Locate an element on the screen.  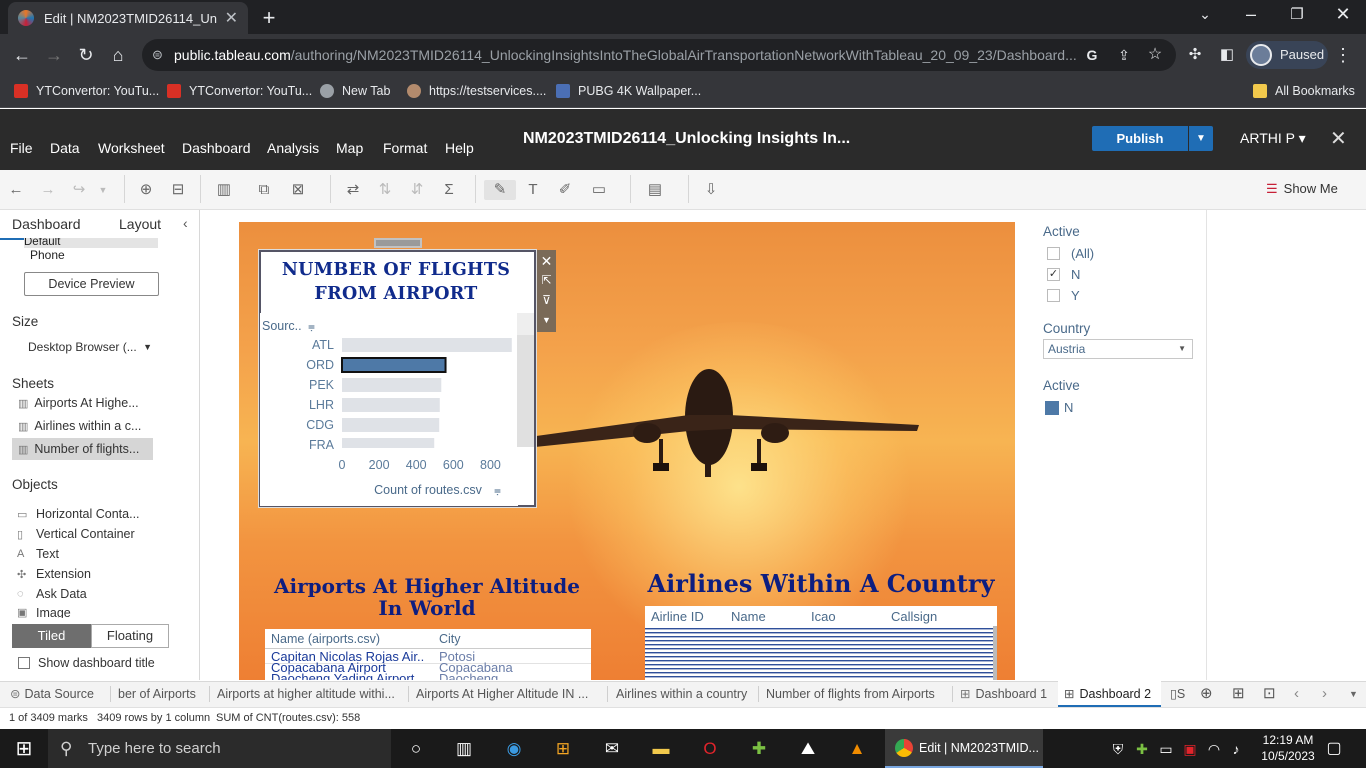
table-cell: Daocheng Yading Airport is located at coordinates (342, 675).